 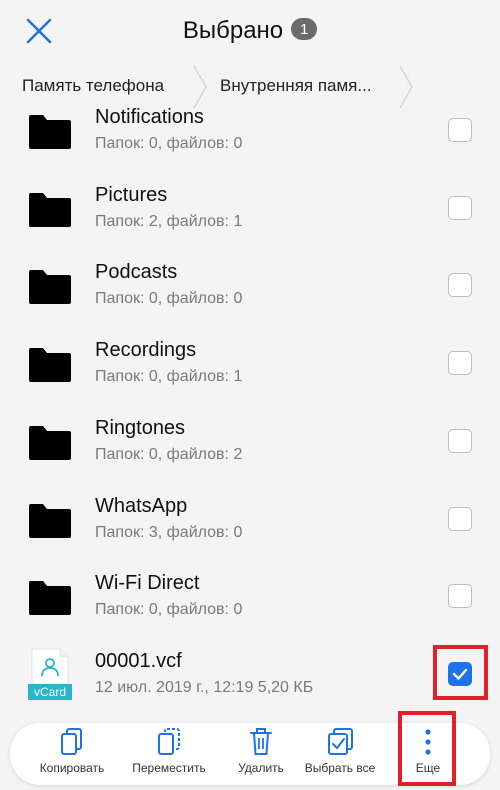 What do you see at coordinates (50, 674) in the screenshot?
I see `vcard-file-icon: vCard` at bounding box center [50, 674].